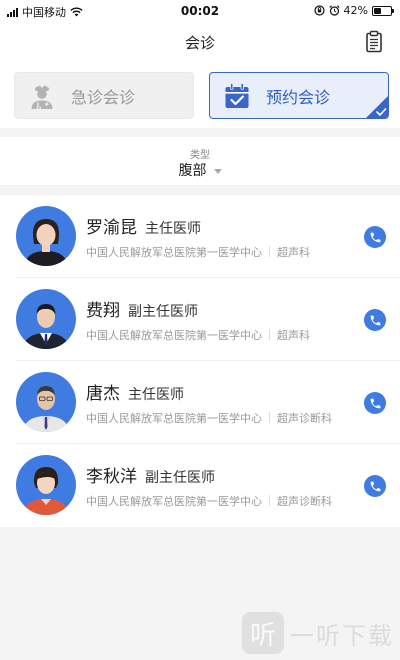 This screenshot has width=400, height=660. I want to click on doctor-name-line: 李秋洋 副主任医师, so click(150, 474).